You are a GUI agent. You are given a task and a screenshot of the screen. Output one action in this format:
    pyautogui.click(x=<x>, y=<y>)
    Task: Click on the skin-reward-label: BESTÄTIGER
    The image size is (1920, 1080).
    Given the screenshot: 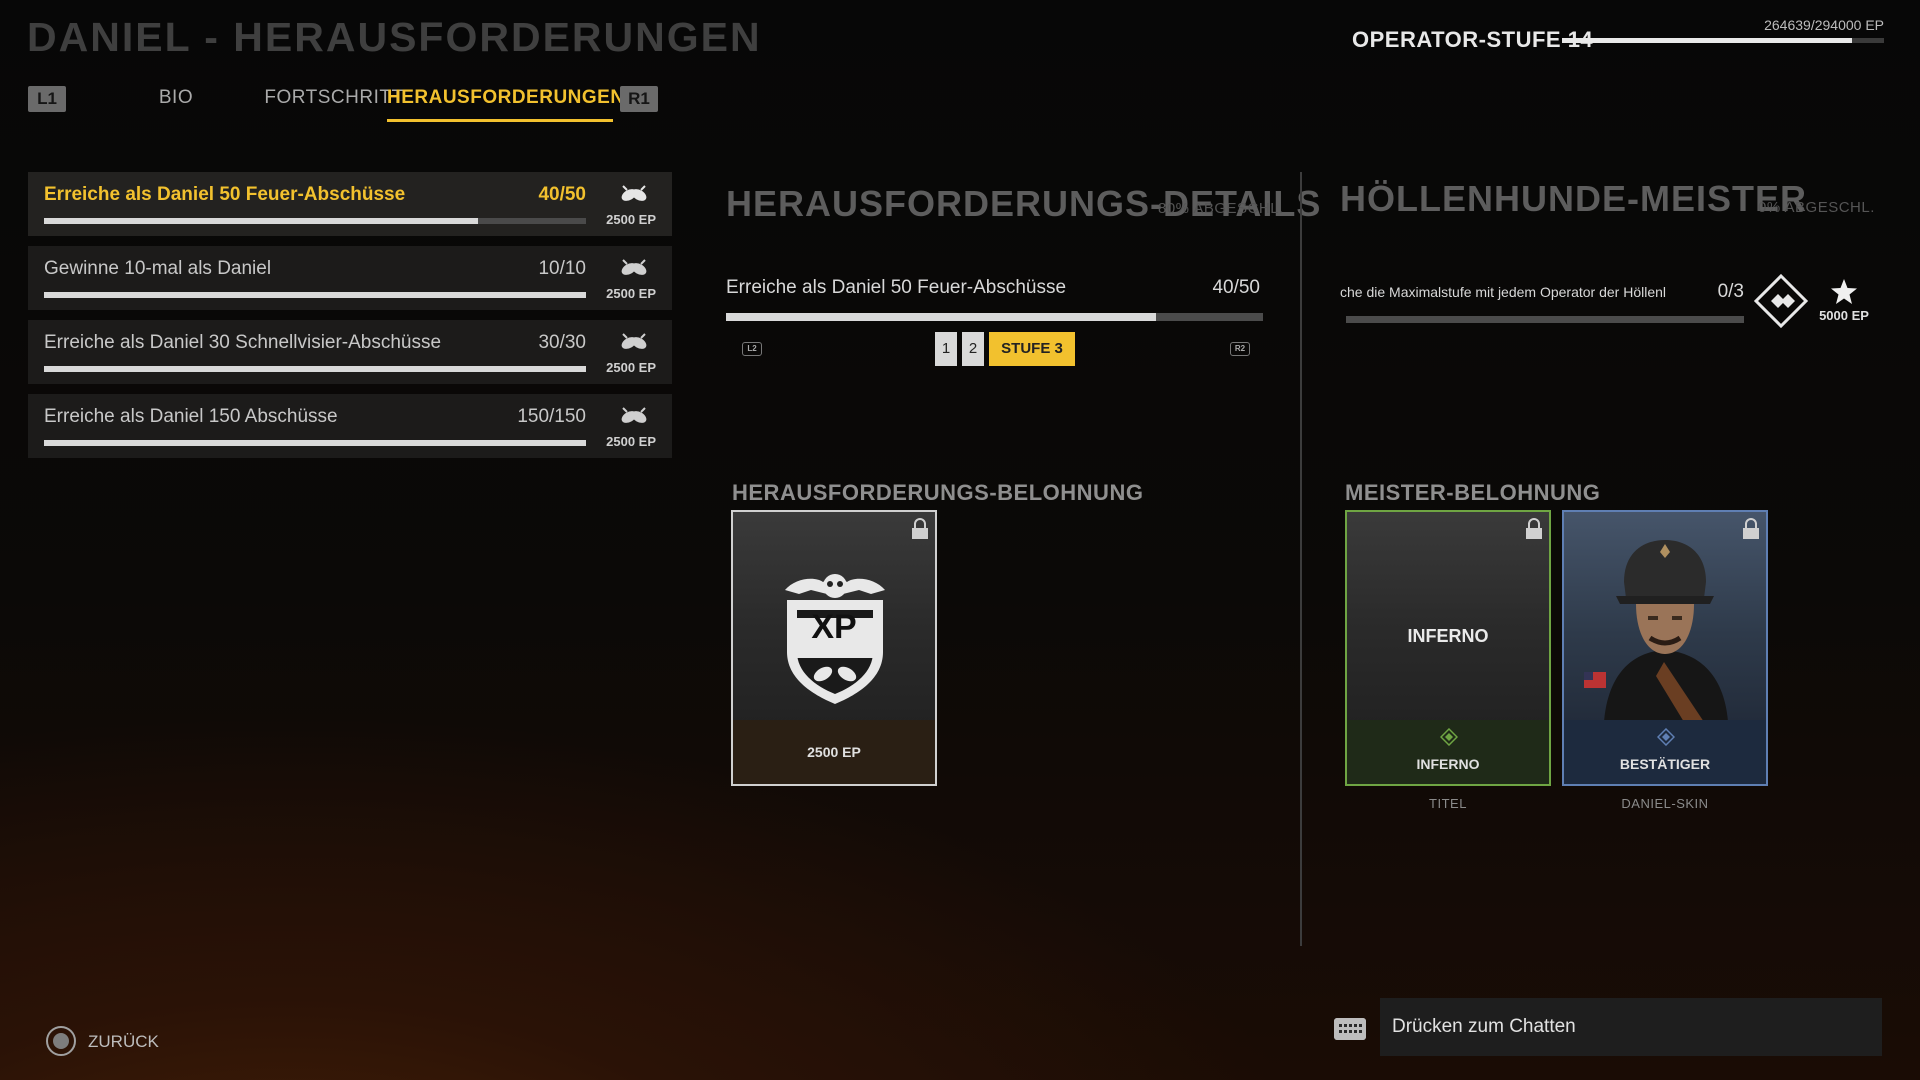 What is the action you would take?
    pyautogui.click(x=1665, y=764)
    